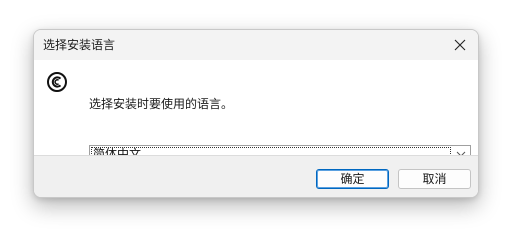 The image size is (528, 245). I want to click on close-button, so click(460, 45).